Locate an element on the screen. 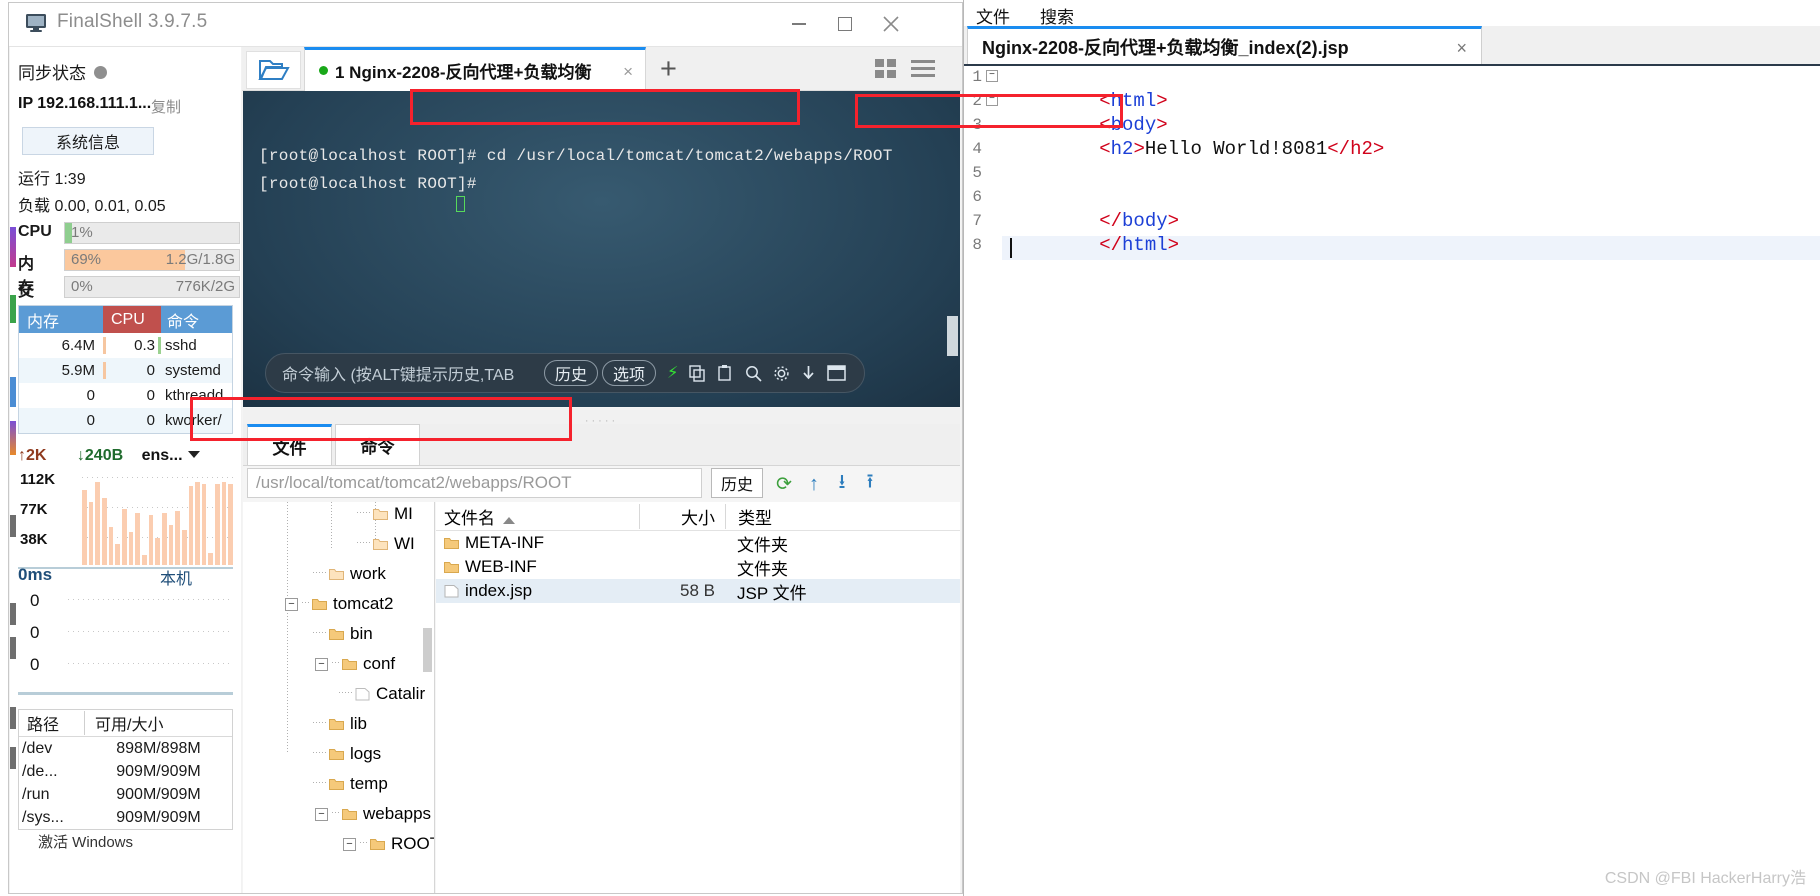  paste-icon is located at coordinates (725, 373).